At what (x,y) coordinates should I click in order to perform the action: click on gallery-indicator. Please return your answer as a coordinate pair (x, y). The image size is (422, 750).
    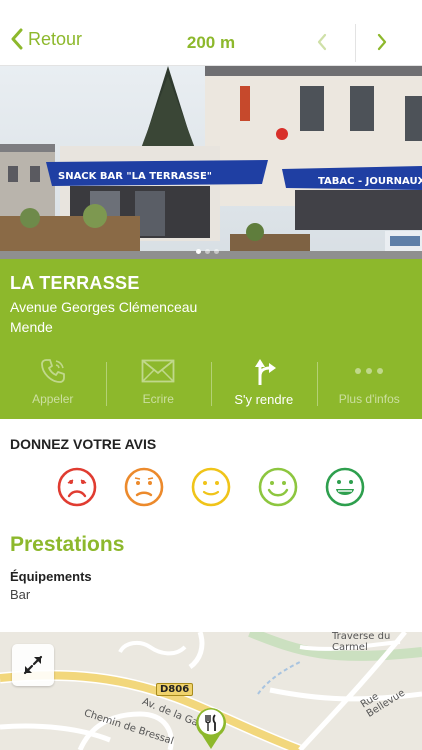
    Looking at the image, I should click on (207, 251).